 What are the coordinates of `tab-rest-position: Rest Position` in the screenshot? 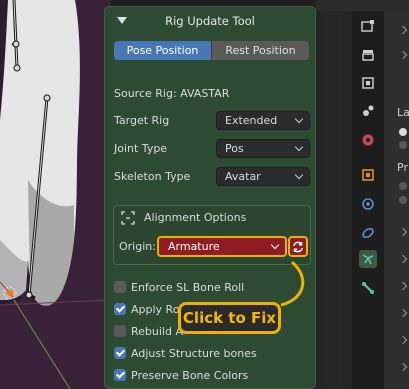 It's located at (260, 50).